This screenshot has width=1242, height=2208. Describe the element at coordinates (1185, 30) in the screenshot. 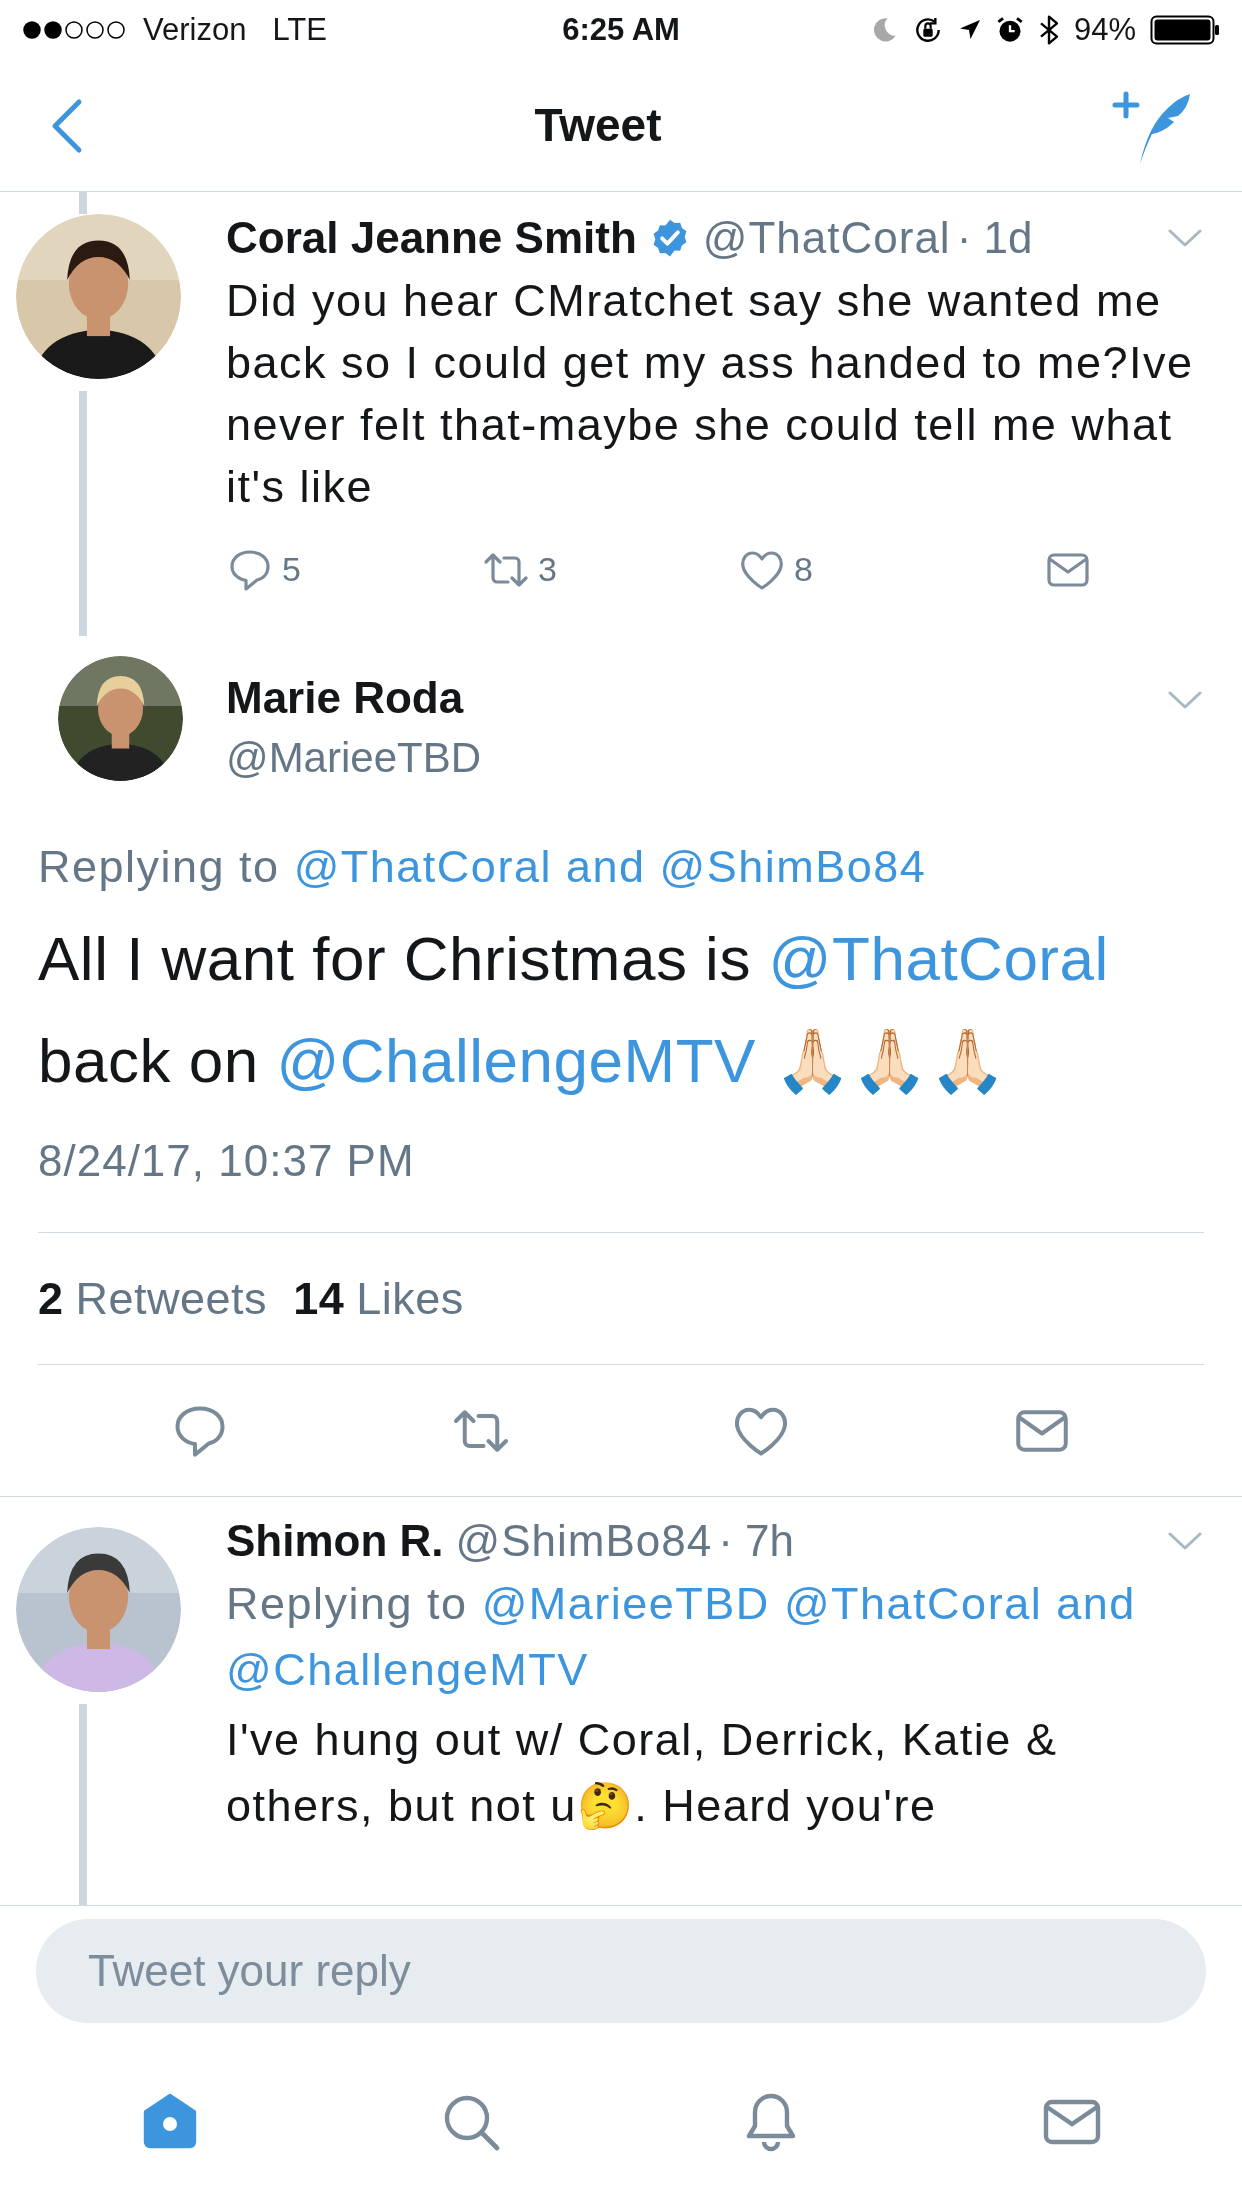

I see `battery-icon` at that location.